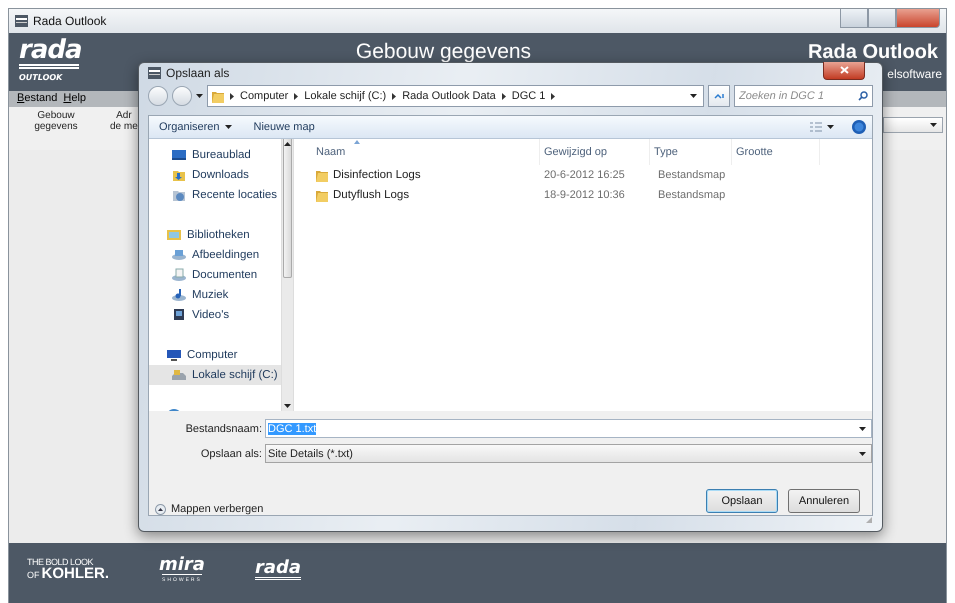  I want to click on toolbar-button: Adr de me, so click(124, 121).